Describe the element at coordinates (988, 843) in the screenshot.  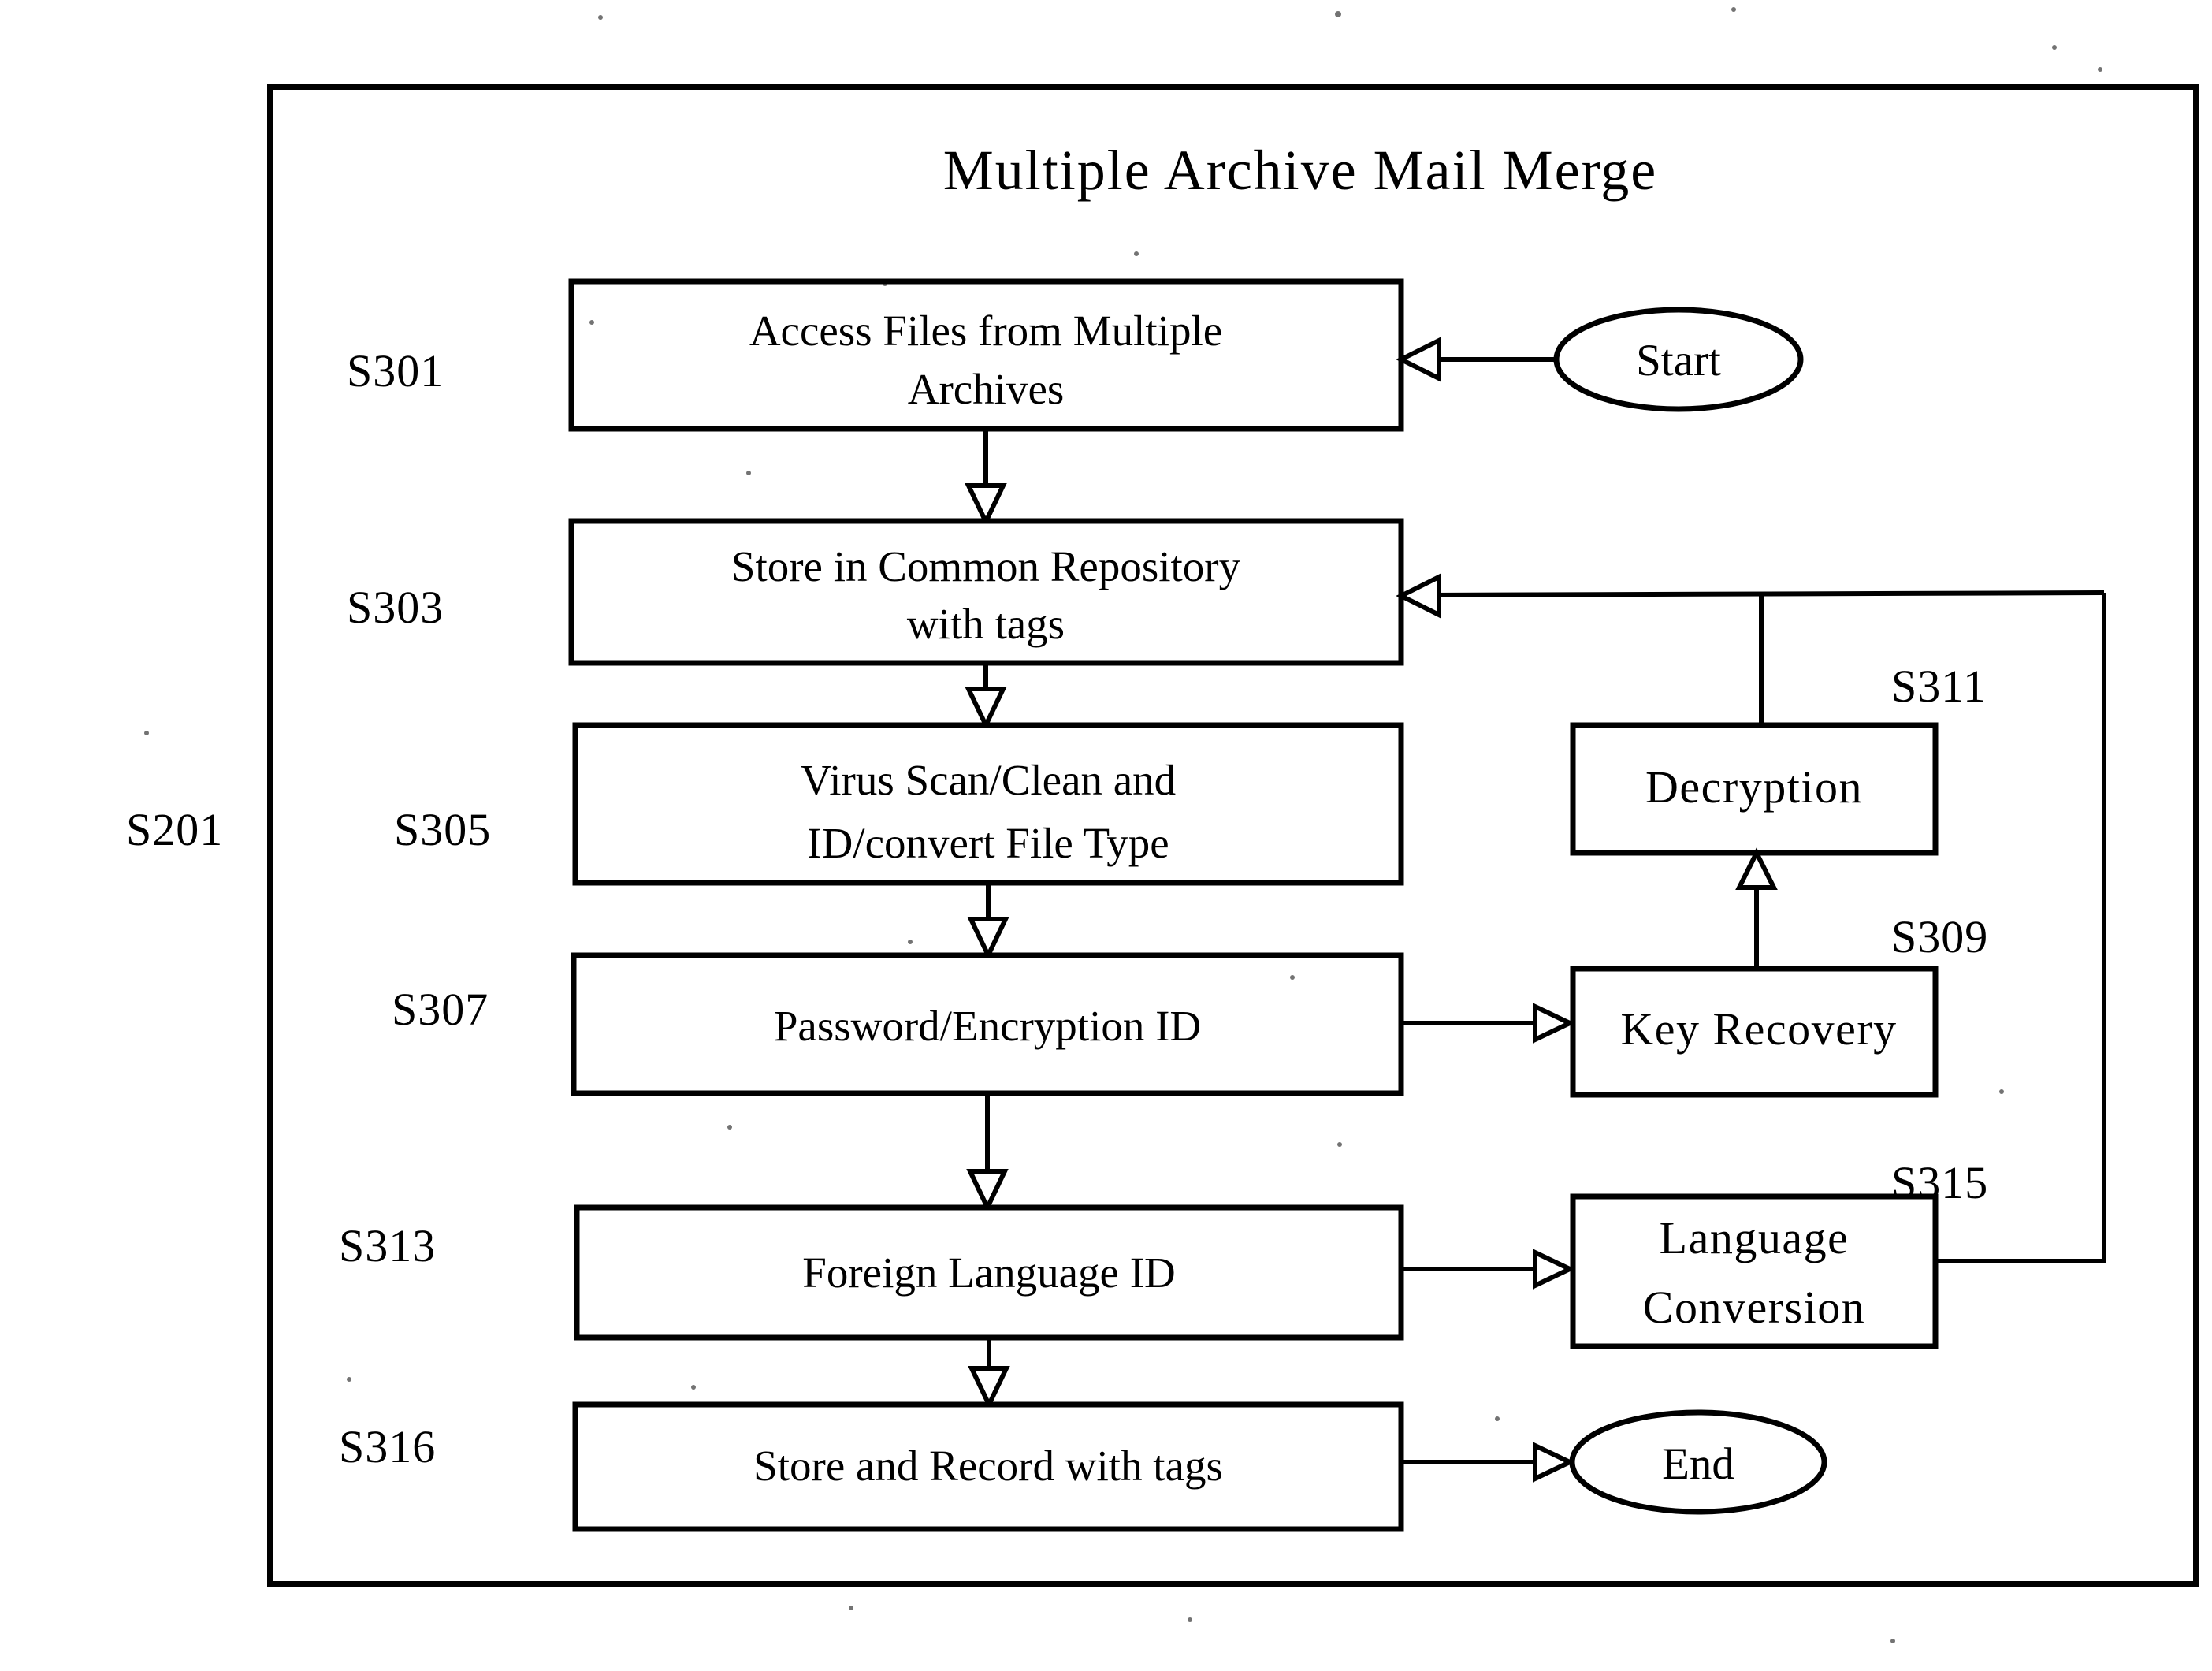
I see `process-label-s305-line2: ID/convert File Type` at that location.